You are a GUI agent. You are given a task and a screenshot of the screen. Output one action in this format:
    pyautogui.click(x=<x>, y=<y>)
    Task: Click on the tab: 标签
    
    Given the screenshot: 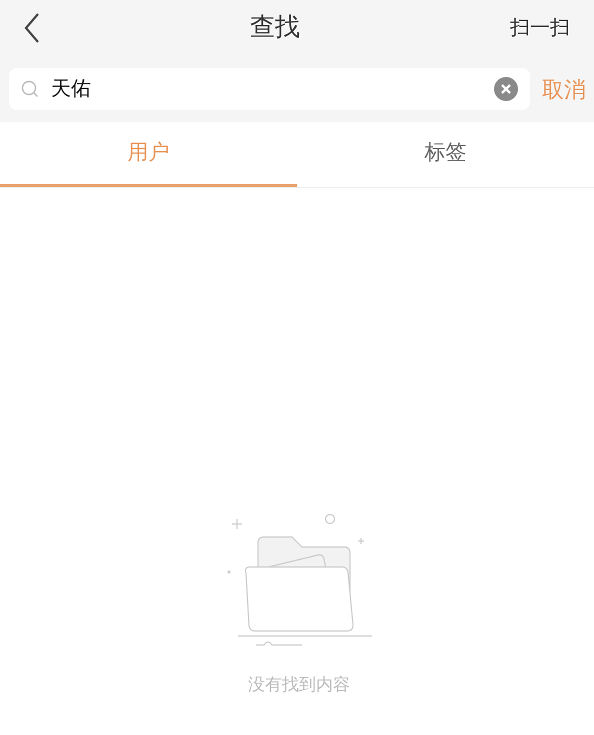 What is the action you would take?
    pyautogui.click(x=445, y=154)
    